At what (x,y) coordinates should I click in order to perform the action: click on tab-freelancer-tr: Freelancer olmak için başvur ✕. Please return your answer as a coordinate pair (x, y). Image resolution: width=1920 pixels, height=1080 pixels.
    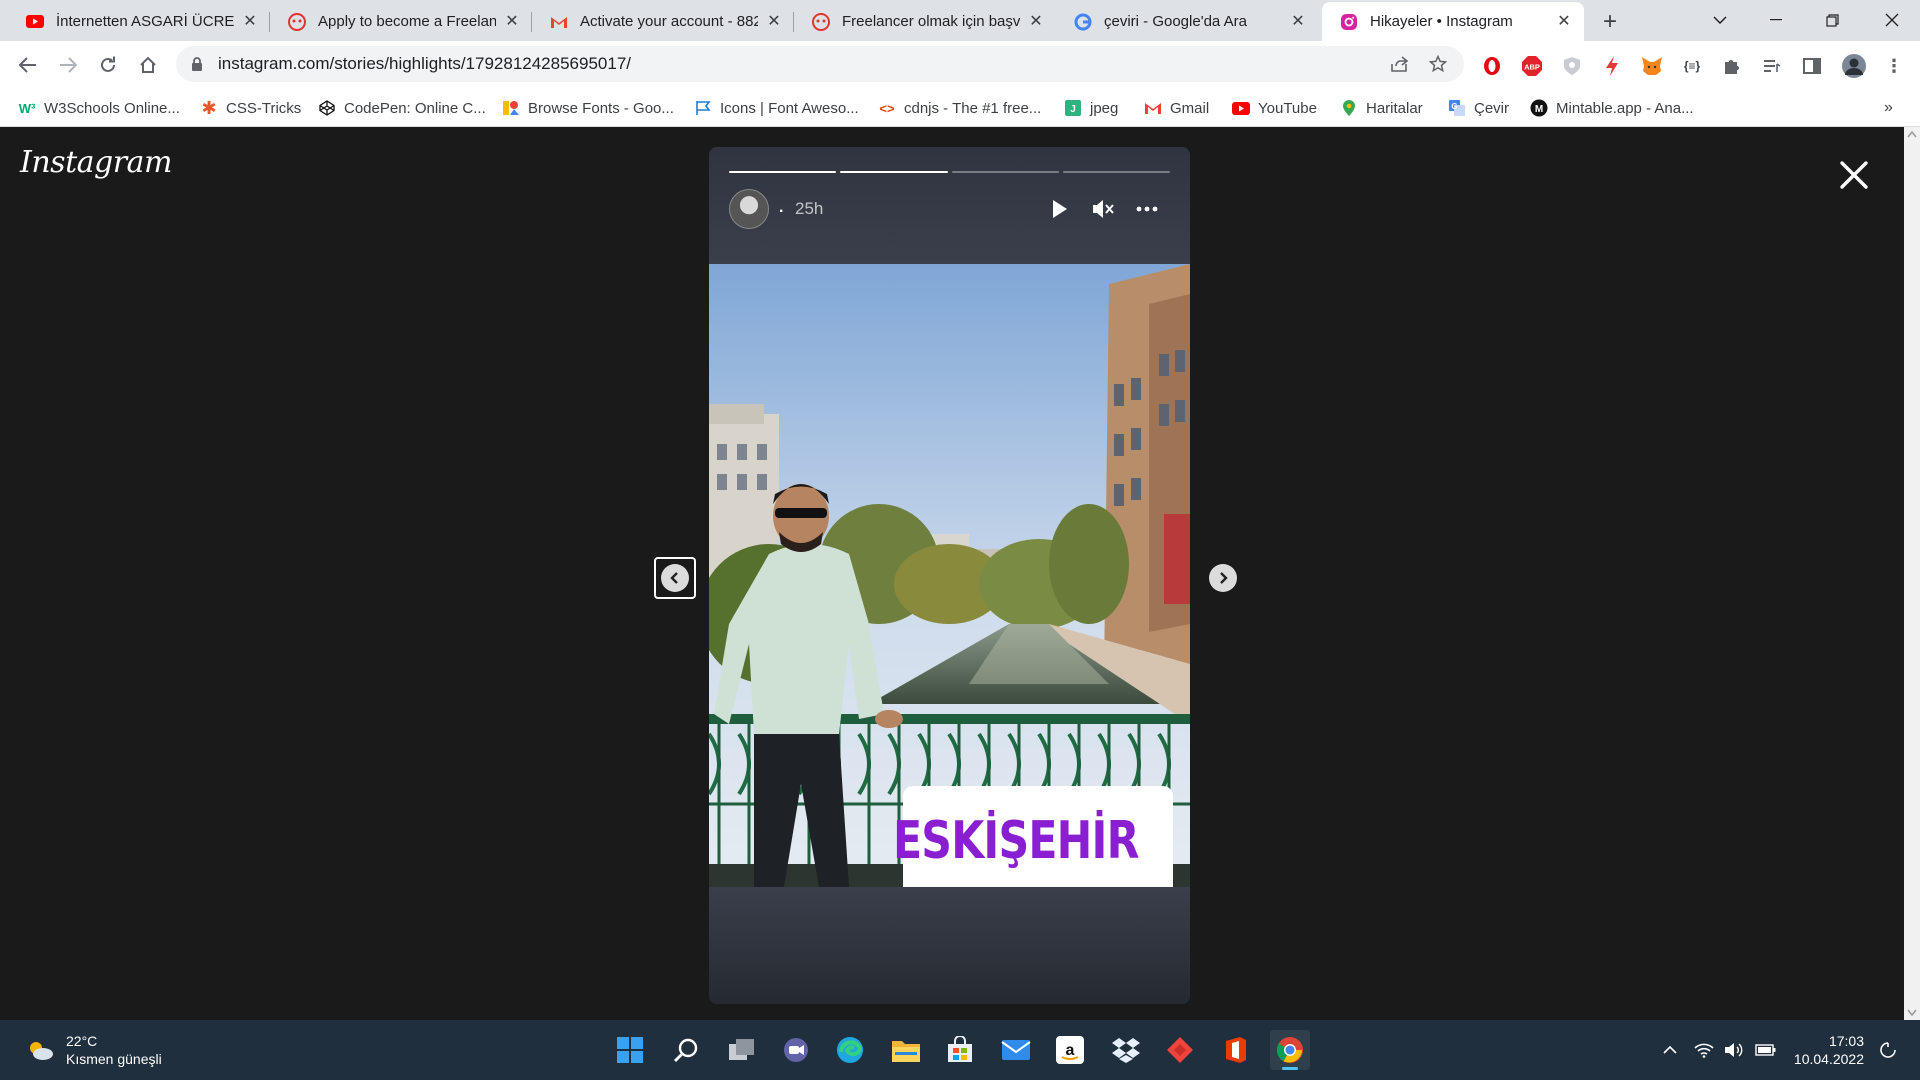
    Looking at the image, I should click on (925, 21).